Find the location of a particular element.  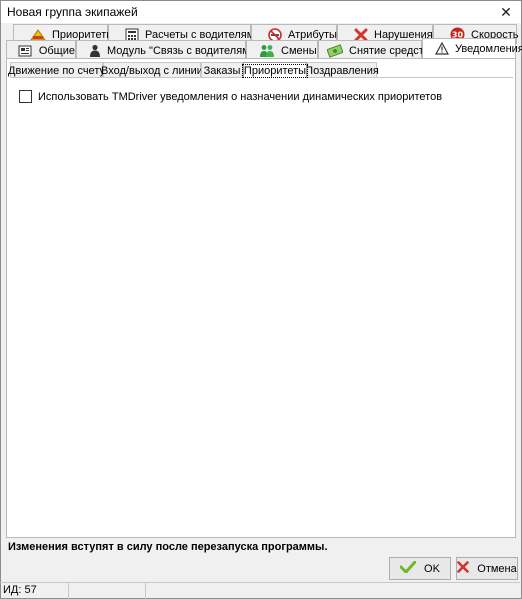

tab-shifts: Смены is located at coordinates (282, 50).